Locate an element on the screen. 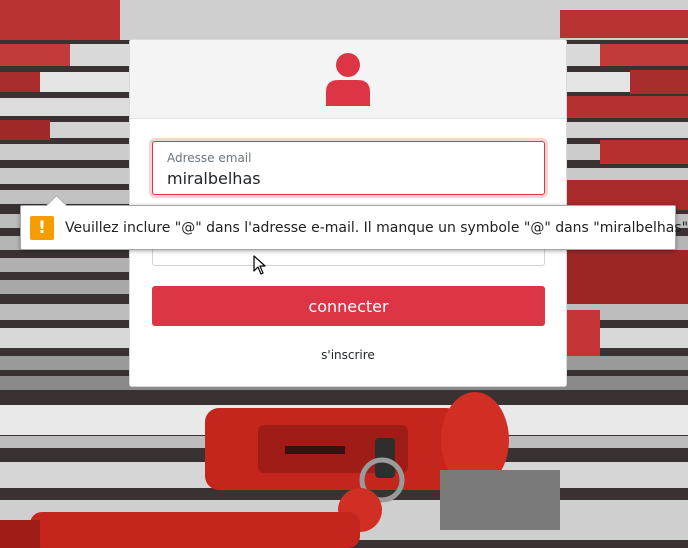 This screenshot has height=548, width=688. warning-icon: ! is located at coordinates (42, 227).